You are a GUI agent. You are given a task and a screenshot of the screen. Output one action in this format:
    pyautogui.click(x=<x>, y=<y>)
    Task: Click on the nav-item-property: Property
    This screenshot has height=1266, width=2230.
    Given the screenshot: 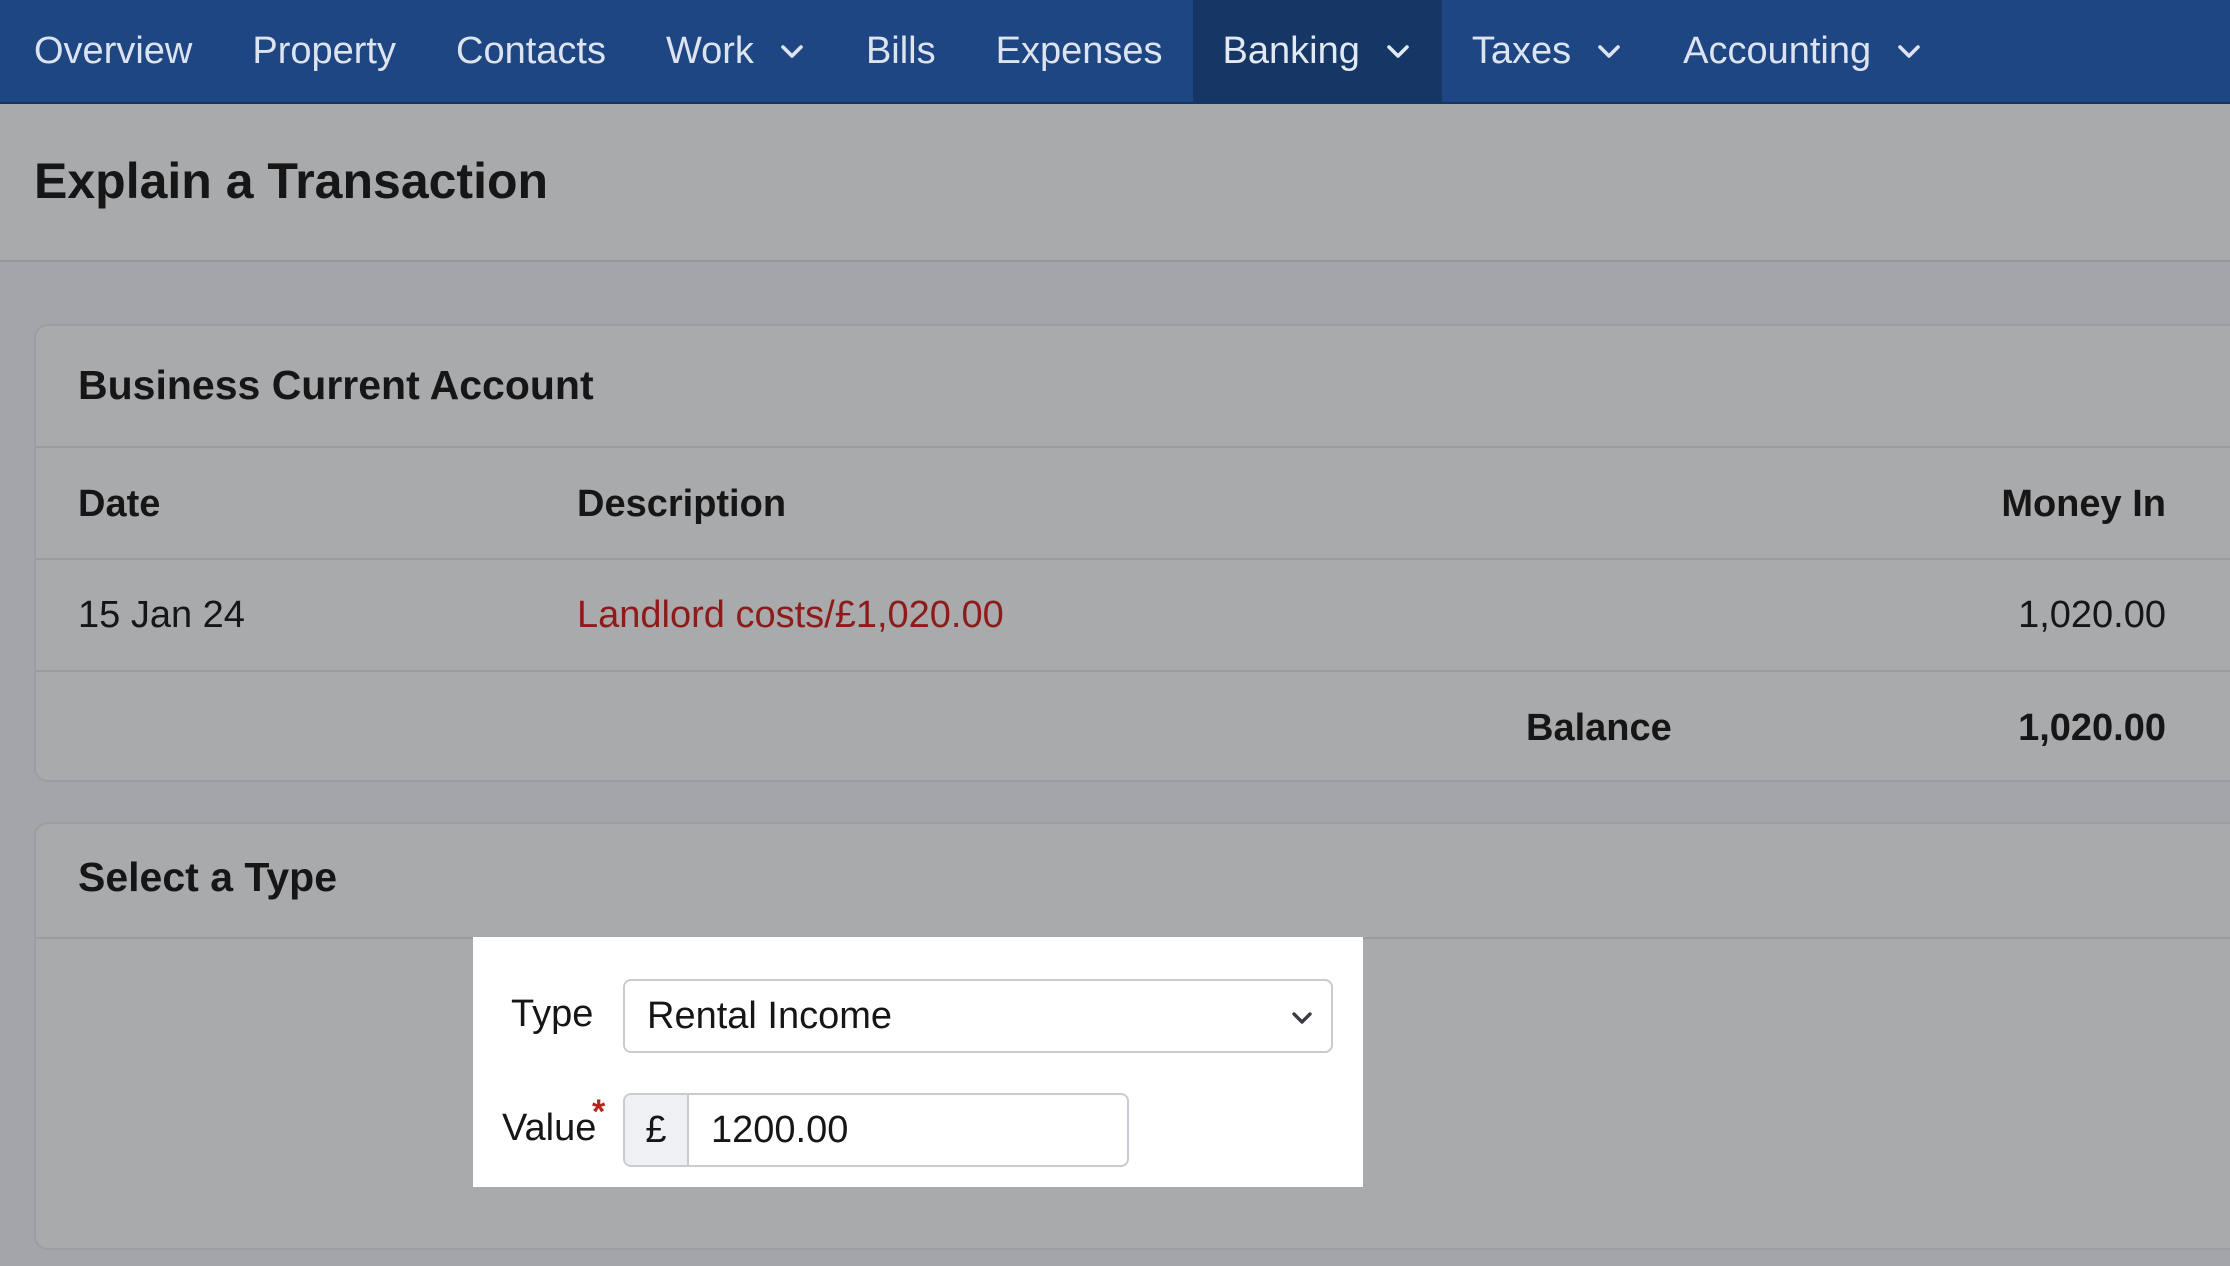 What is the action you would take?
    pyautogui.click(x=324, y=51)
    